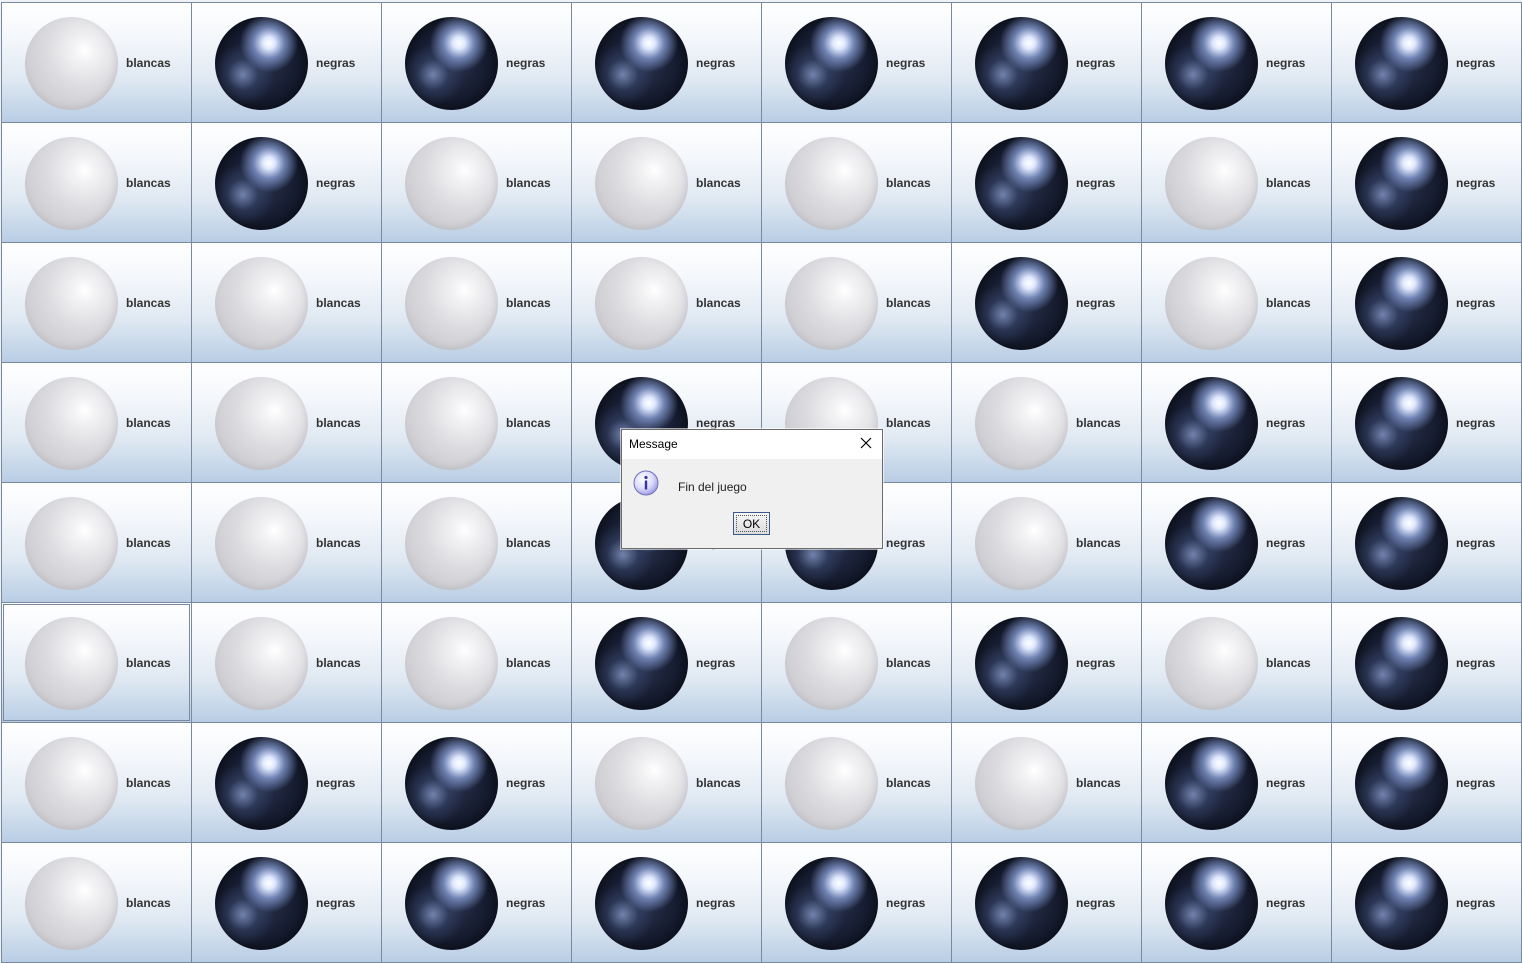 This screenshot has width=1522, height=963. Describe the element at coordinates (752, 444) in the screenshot. I see `dialog-titlebar: Message` at that location.